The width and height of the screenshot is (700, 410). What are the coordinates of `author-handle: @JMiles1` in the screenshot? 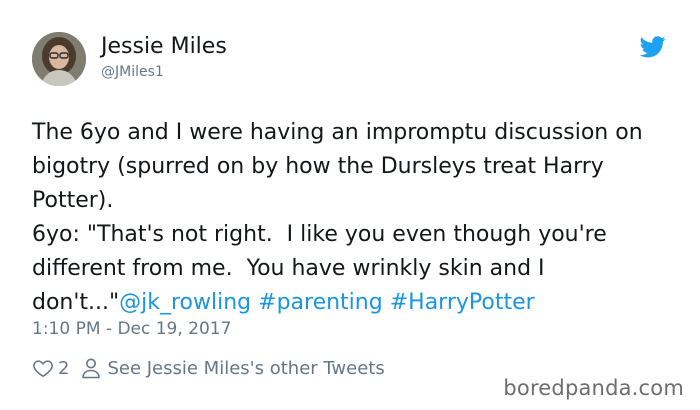 It's located at (132, 72).